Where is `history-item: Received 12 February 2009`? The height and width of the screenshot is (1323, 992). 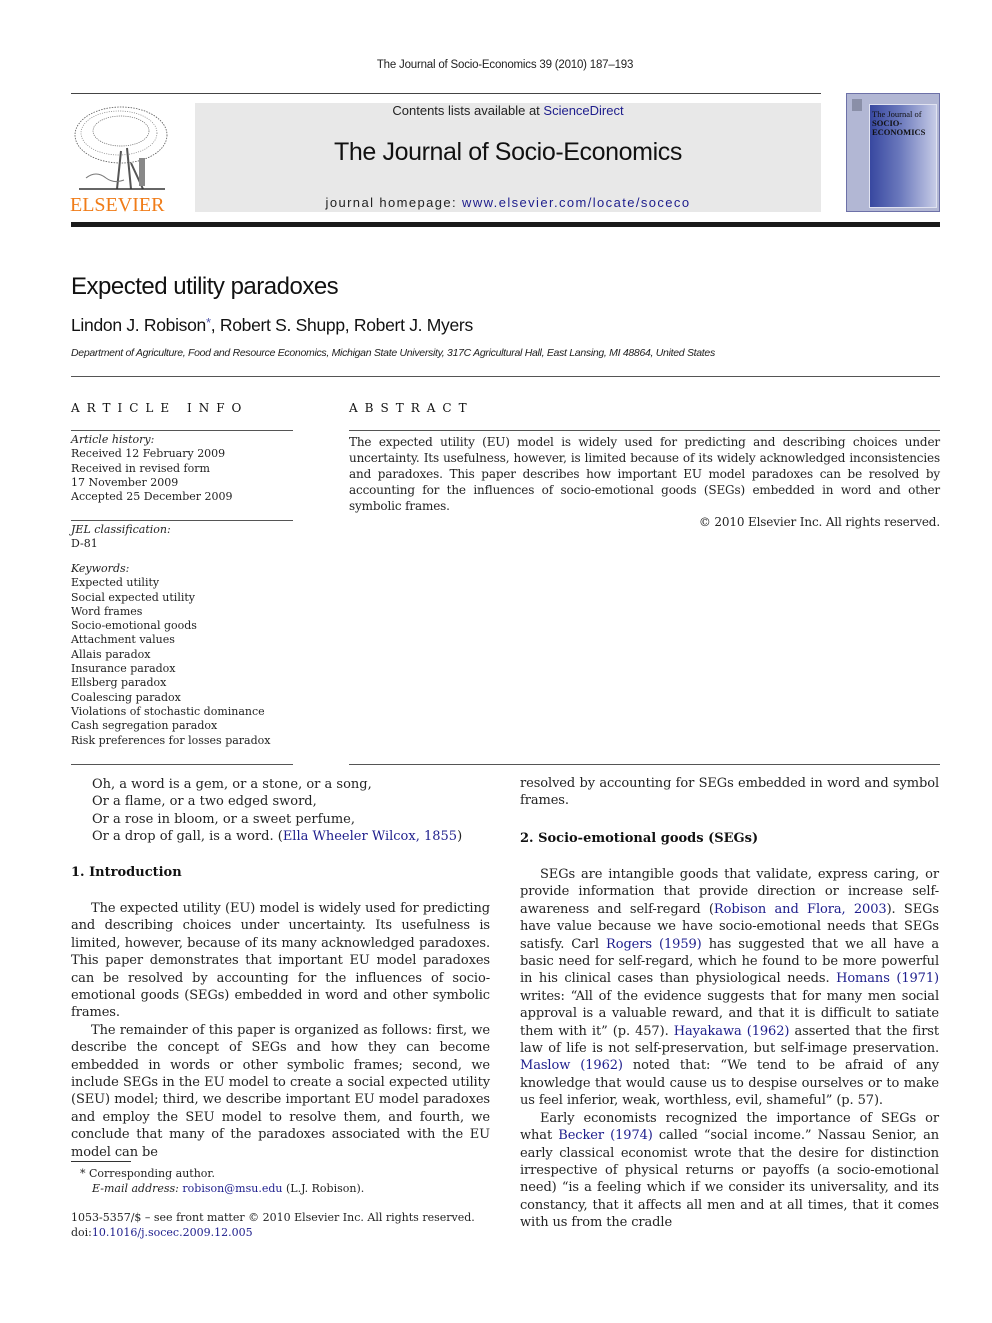 history-item: Received 12 February 2009 is located at coordinates (148, 454).